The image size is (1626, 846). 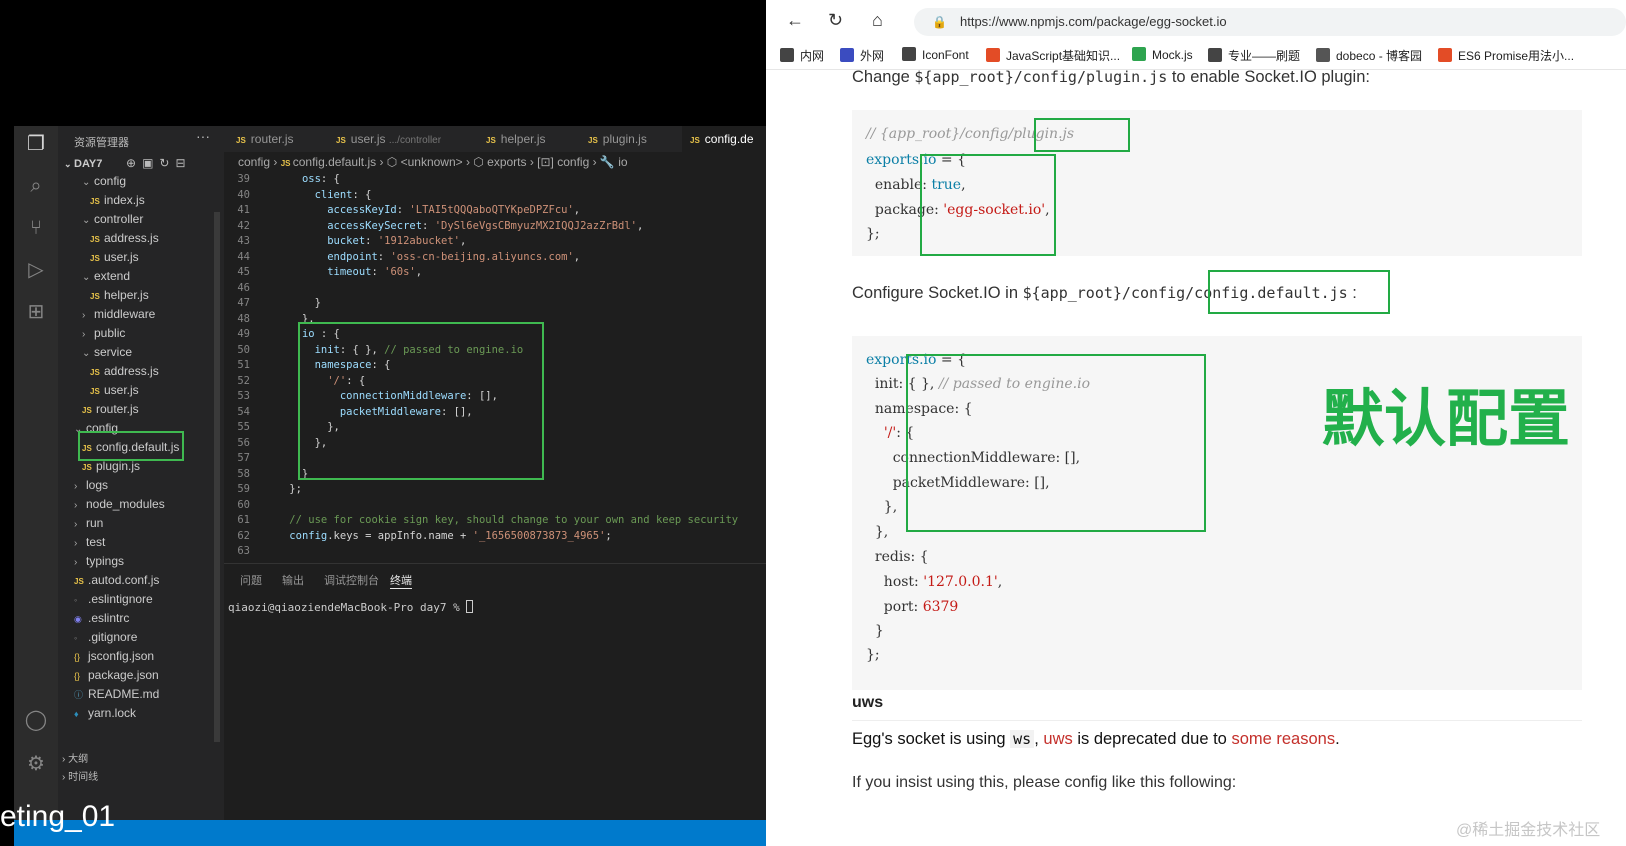 What do you see at coordinates (351, 607) in the screenshot?
I see `terminal: qiaozi@qiaoziendeMacBook-Pro day7 %` at bounding box center [351, 607].